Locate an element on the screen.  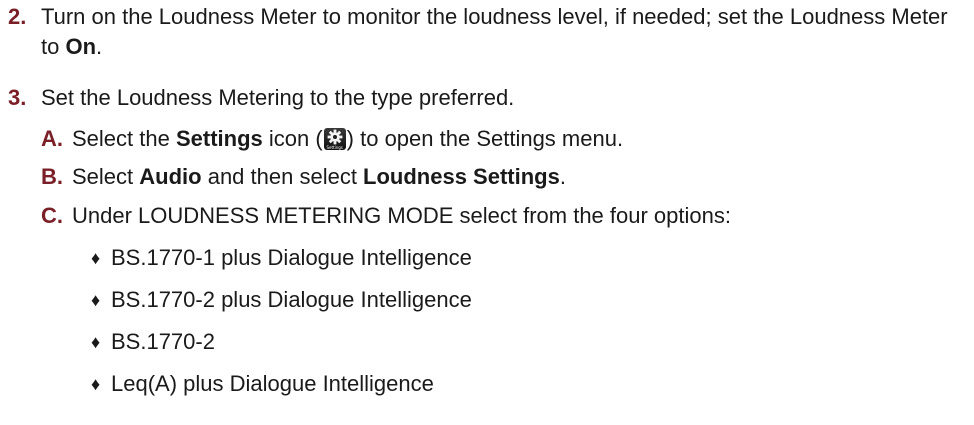
substep-text-bold: Loudness Settings is located at coordinates (461, 176).